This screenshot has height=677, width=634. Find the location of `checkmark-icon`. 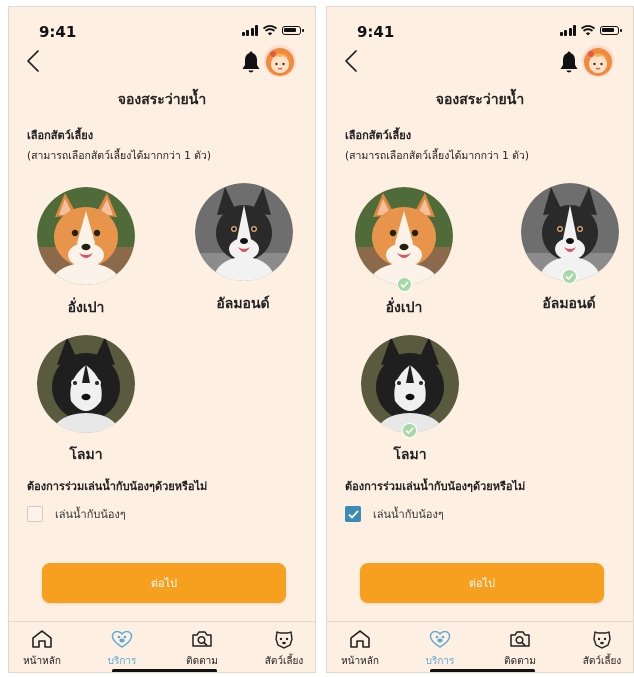

checkmark-icon is located at coordinates (353, 514).